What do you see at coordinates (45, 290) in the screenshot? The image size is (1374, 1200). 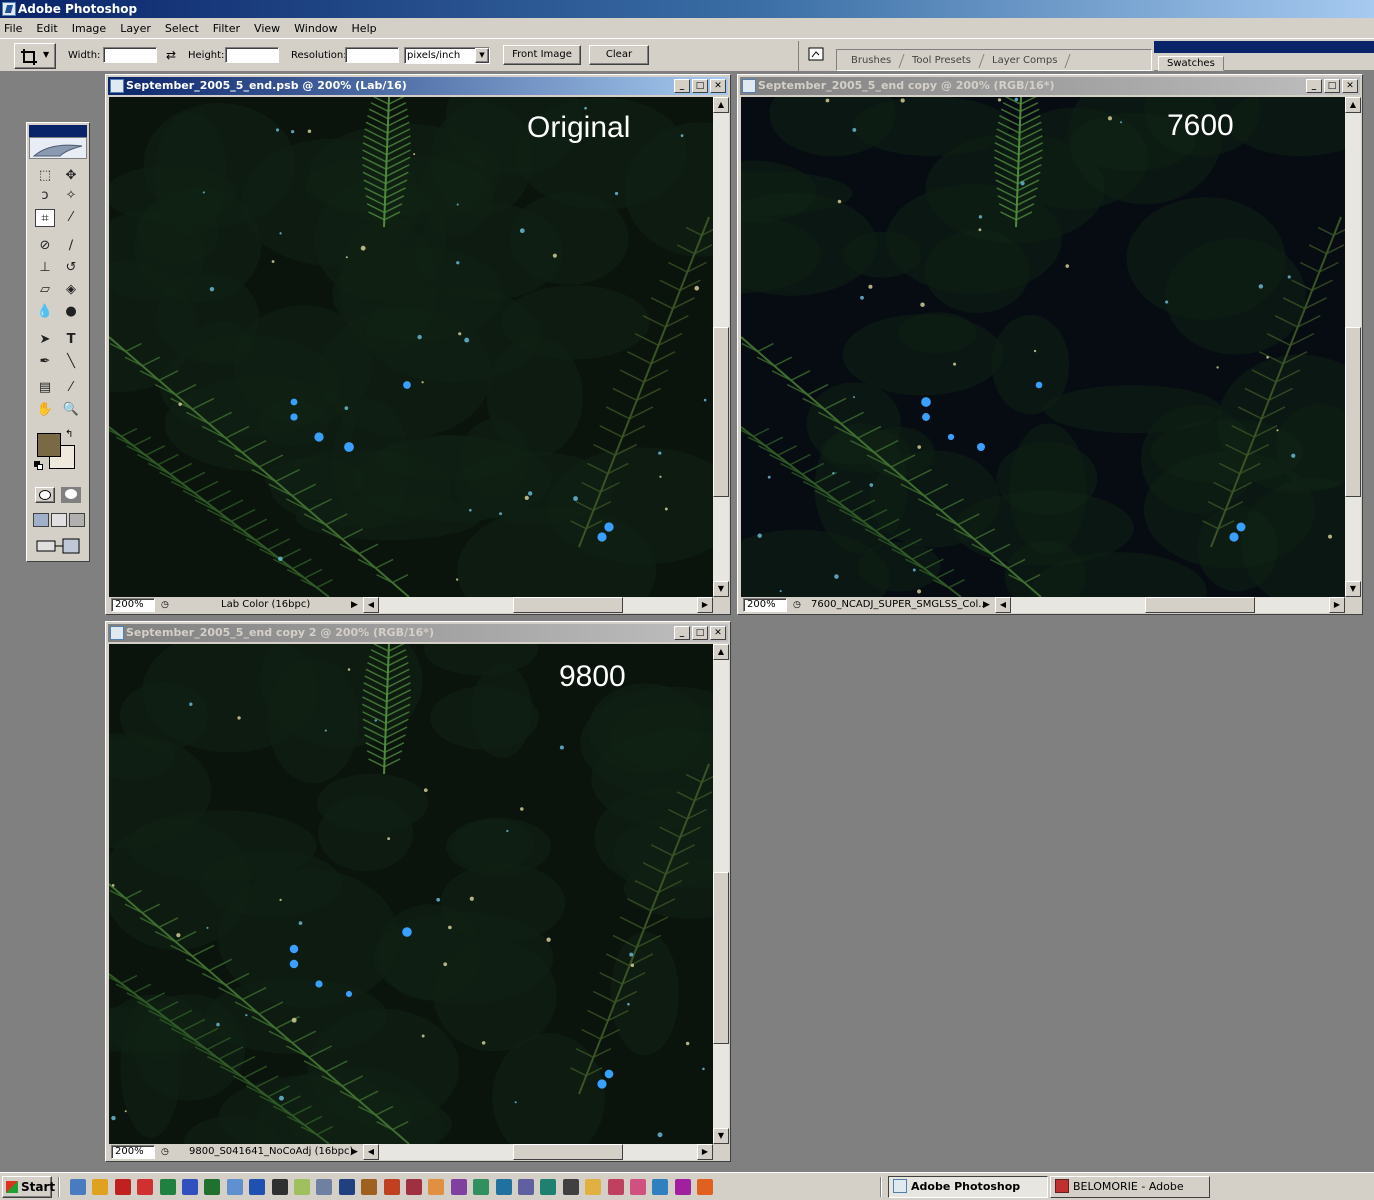 I see `eraser-icon: ▱` at bounding box center [45, 290].